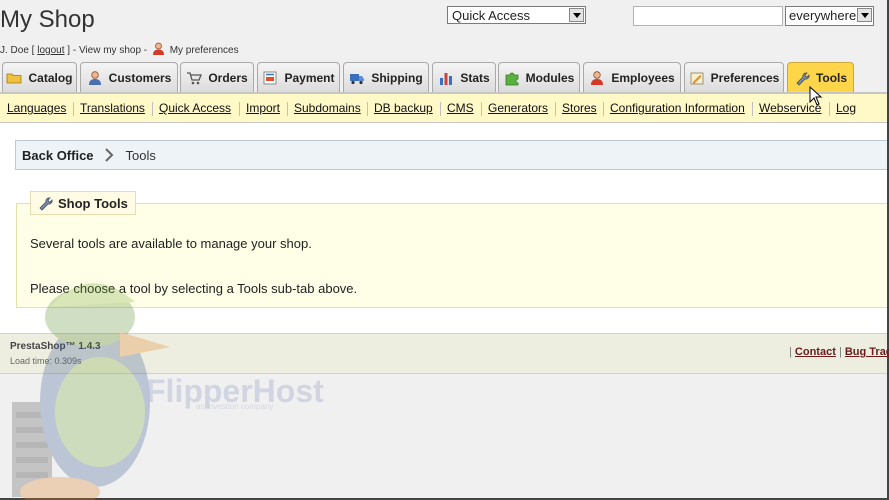 This screenshot has width=889, height=500. What do you see at coordinates (677, 108) in the screenshot?
I see `subtab-configuration-information: Configuration Information` at bounding box center [677, 108].